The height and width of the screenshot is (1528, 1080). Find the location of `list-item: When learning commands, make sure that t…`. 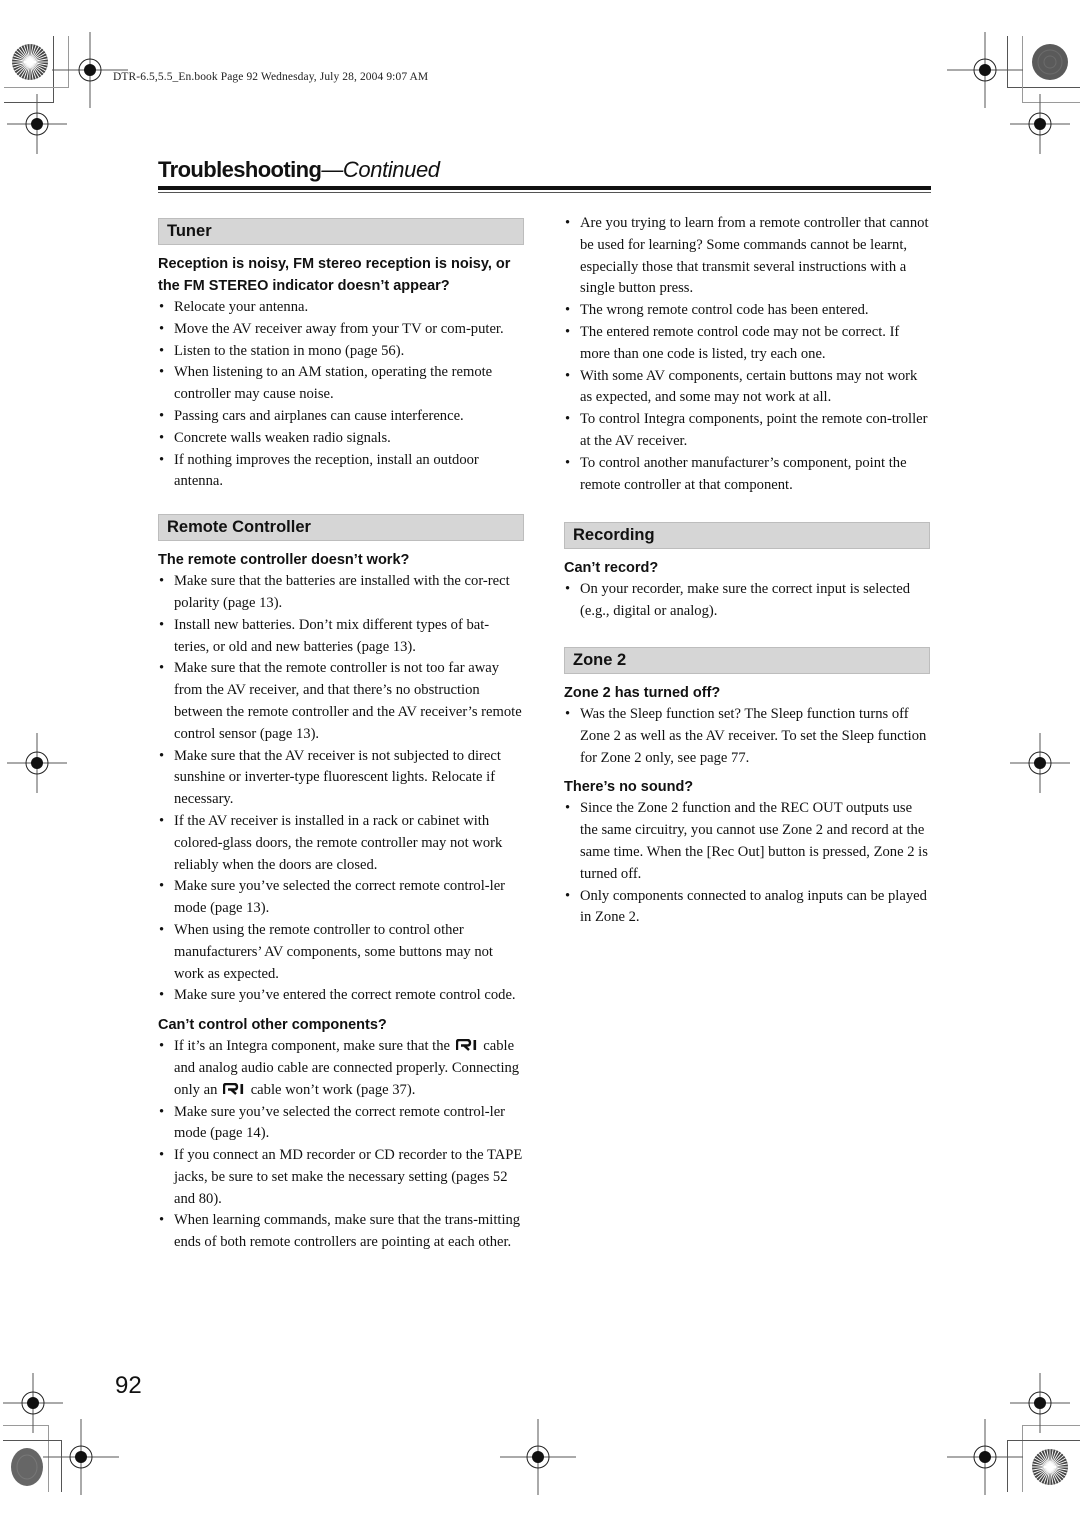

list-item: When learning commands, make sure that t… is located at coordinates (341, 1232).